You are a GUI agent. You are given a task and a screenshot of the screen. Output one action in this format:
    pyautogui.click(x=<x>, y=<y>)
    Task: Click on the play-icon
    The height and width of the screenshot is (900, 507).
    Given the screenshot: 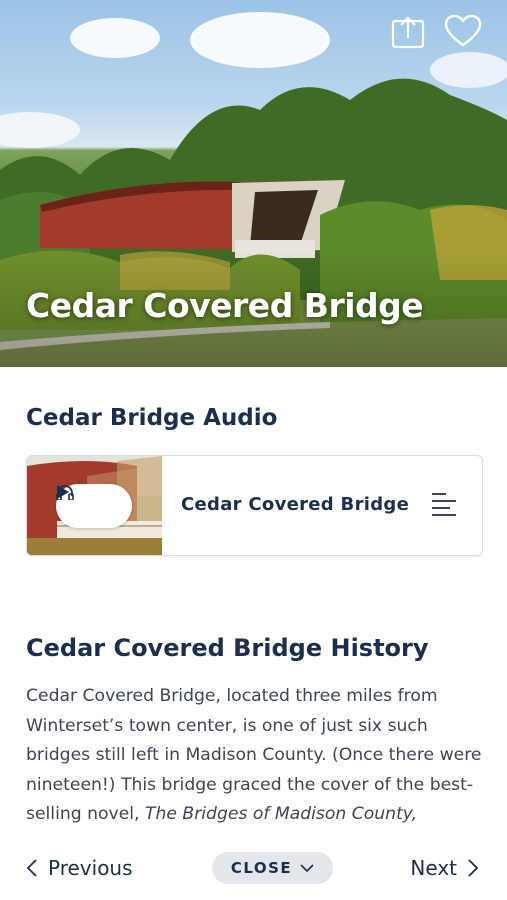 What is the action you would take?
    pyautogui.click(x=63, y=492)
    